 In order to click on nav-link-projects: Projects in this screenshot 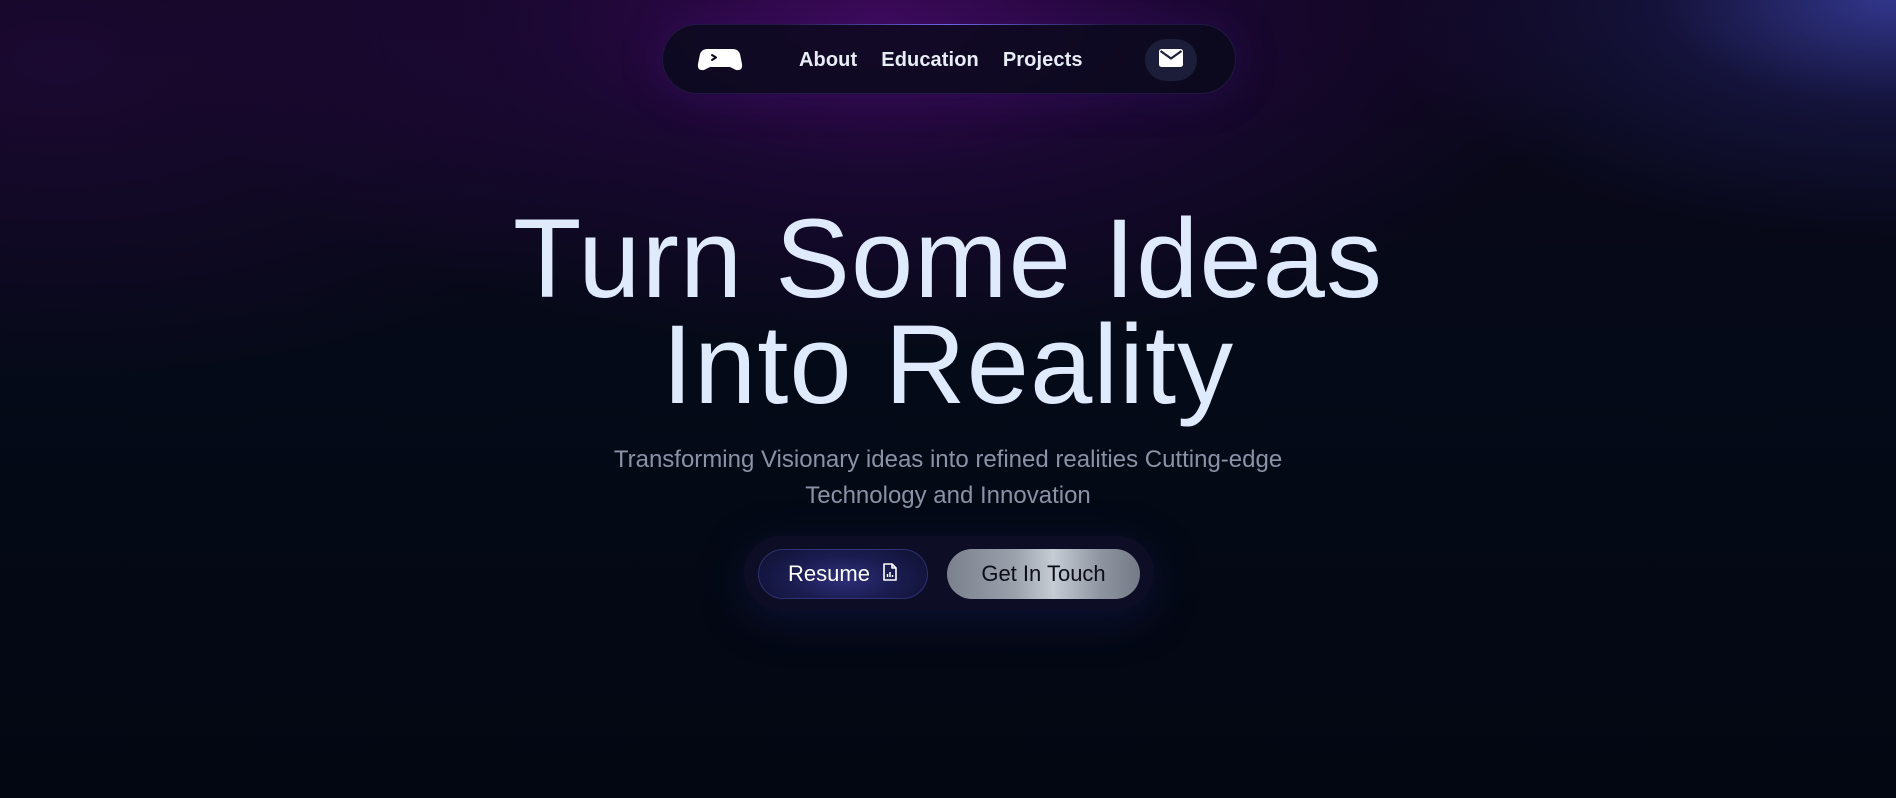, I will do `click(1043, 60)`.